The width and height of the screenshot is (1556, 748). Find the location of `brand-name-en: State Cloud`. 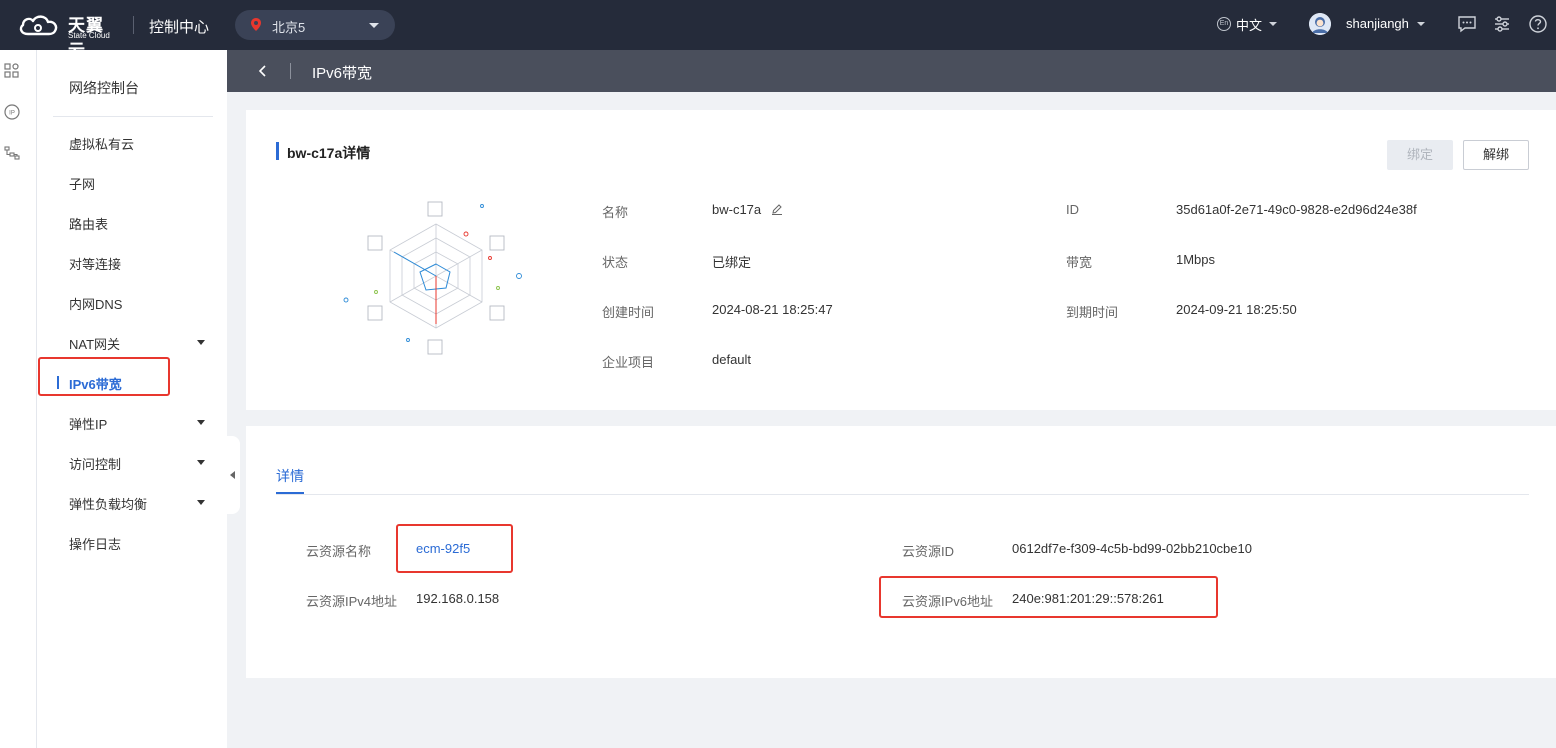

brand-name-en: State Cloud is located at coordinates (89, 35).